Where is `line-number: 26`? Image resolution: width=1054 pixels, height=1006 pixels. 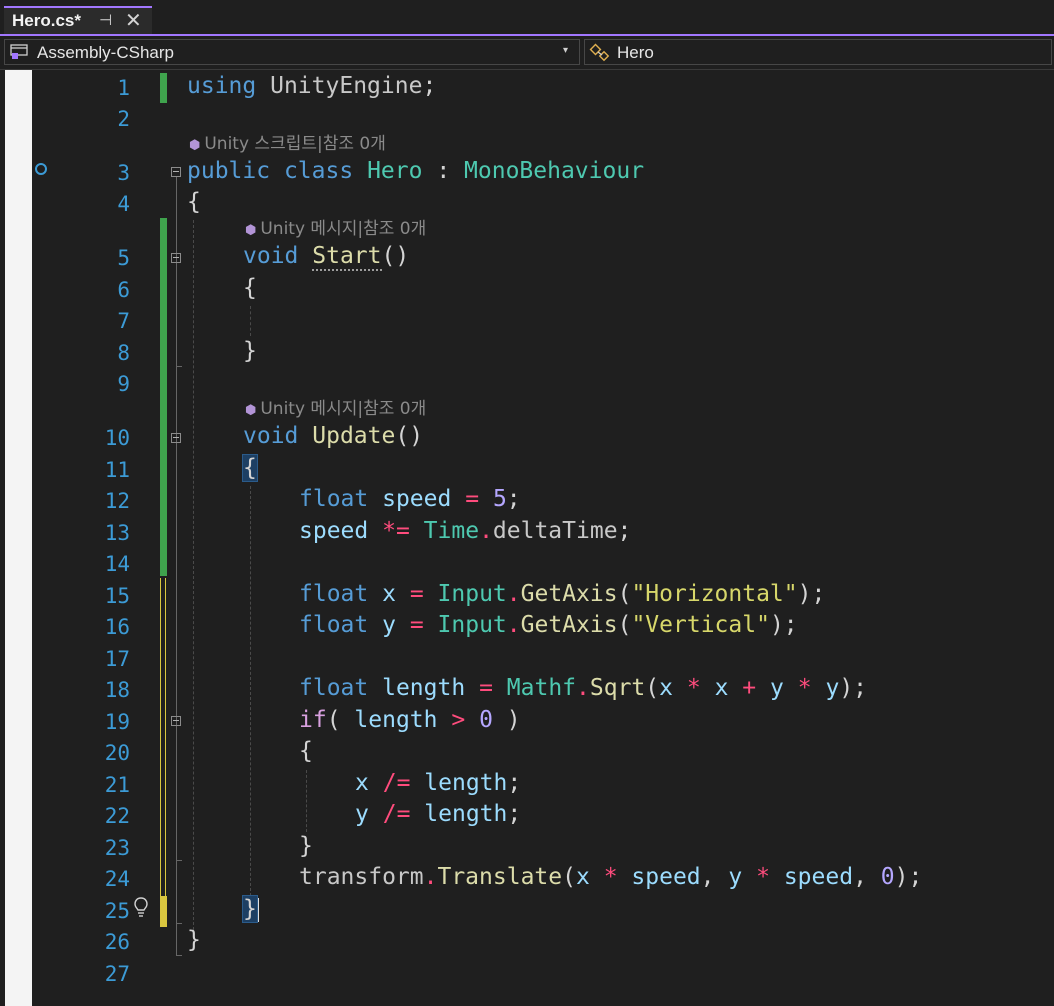
line-number: 26 is located at coordinates (117, 942).